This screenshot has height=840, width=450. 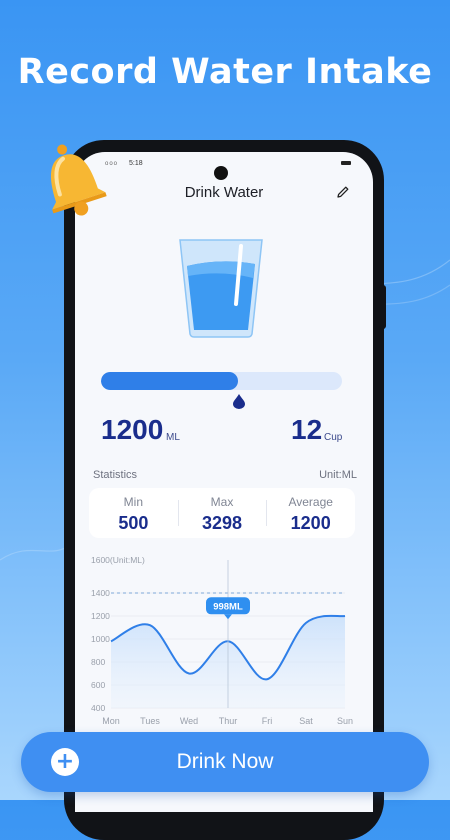 I want to click on phone-side-button, so click(x=382, y=307).